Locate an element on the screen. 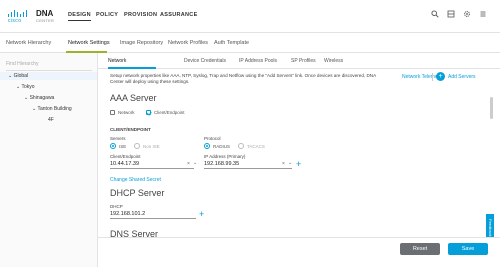  client-endpoint-section-title: CLIENT/ENDPOINT is located at coordinates (130, 129).